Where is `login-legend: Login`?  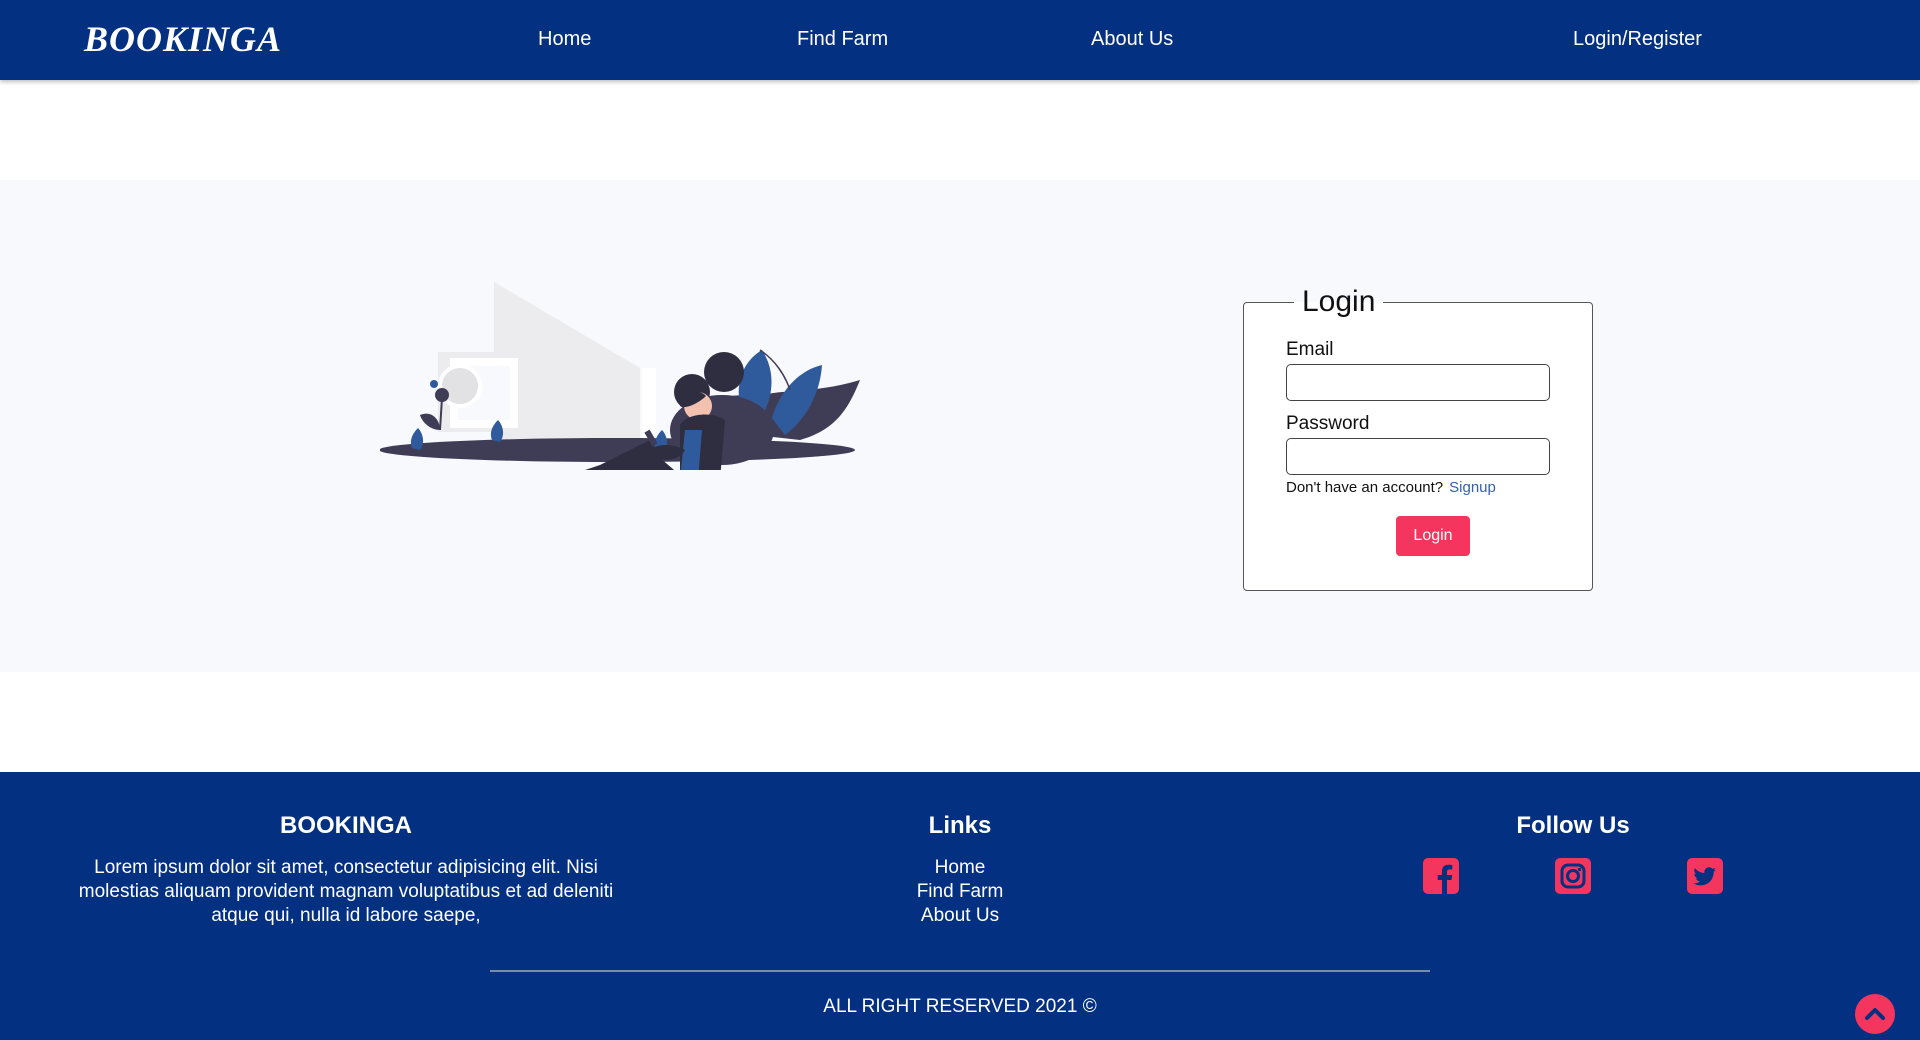 login-legend: Login is located at coordinates (1339, 301).